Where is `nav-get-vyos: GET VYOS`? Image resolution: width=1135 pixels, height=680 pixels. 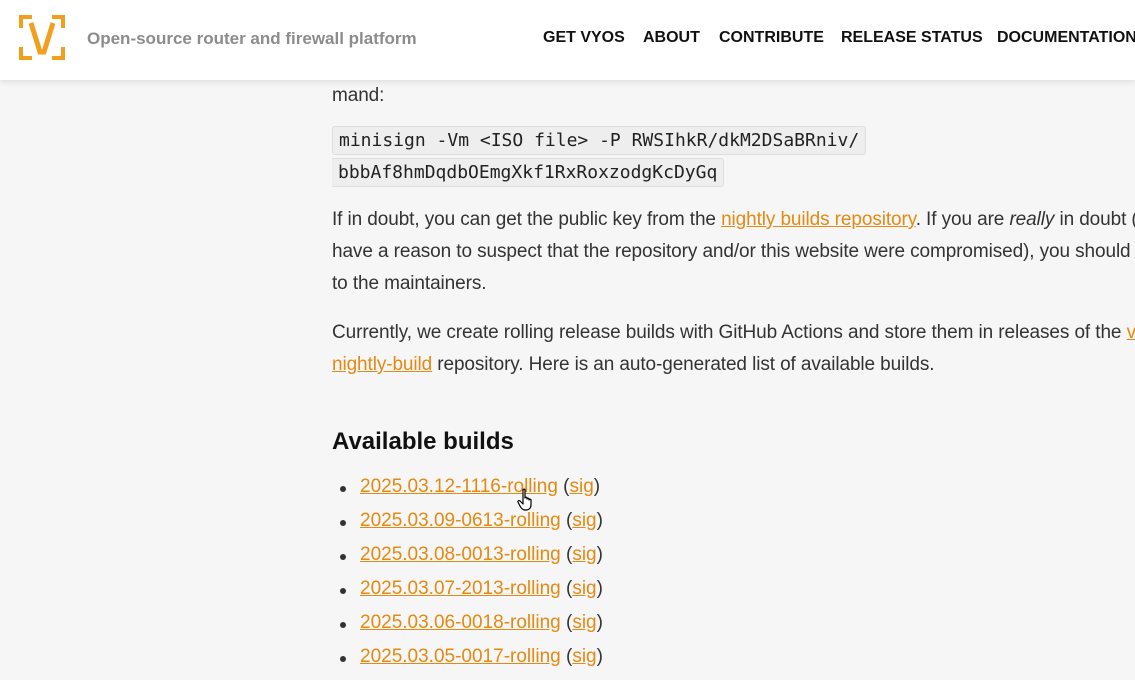 nav-get-vyos: GET VYOS is located at coordinates (584, 38).